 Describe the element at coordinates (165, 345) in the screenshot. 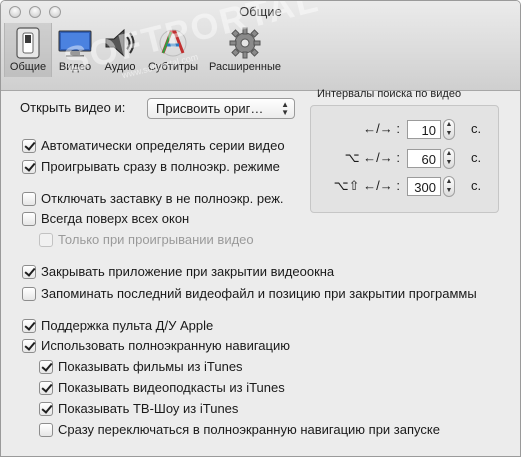

I see `fullscreen-navigation-label: Использовать полноэкранную навигацию` at that location.